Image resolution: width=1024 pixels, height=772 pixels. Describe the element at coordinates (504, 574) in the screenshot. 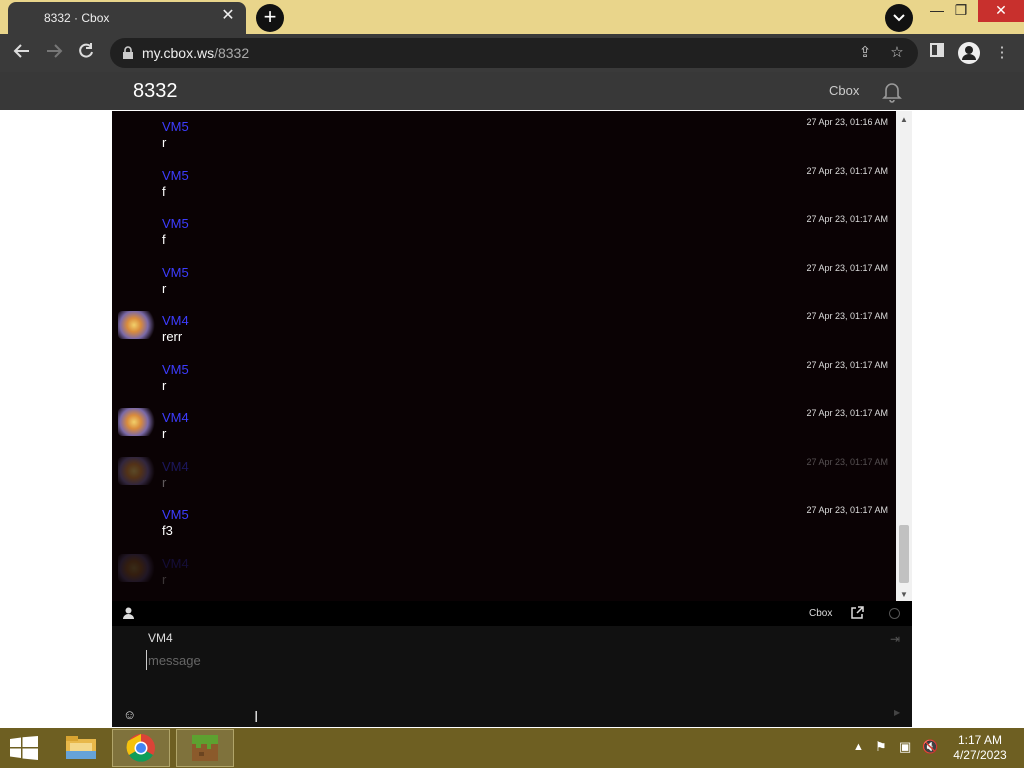

I see `chat-message: VM4 r` at that location.